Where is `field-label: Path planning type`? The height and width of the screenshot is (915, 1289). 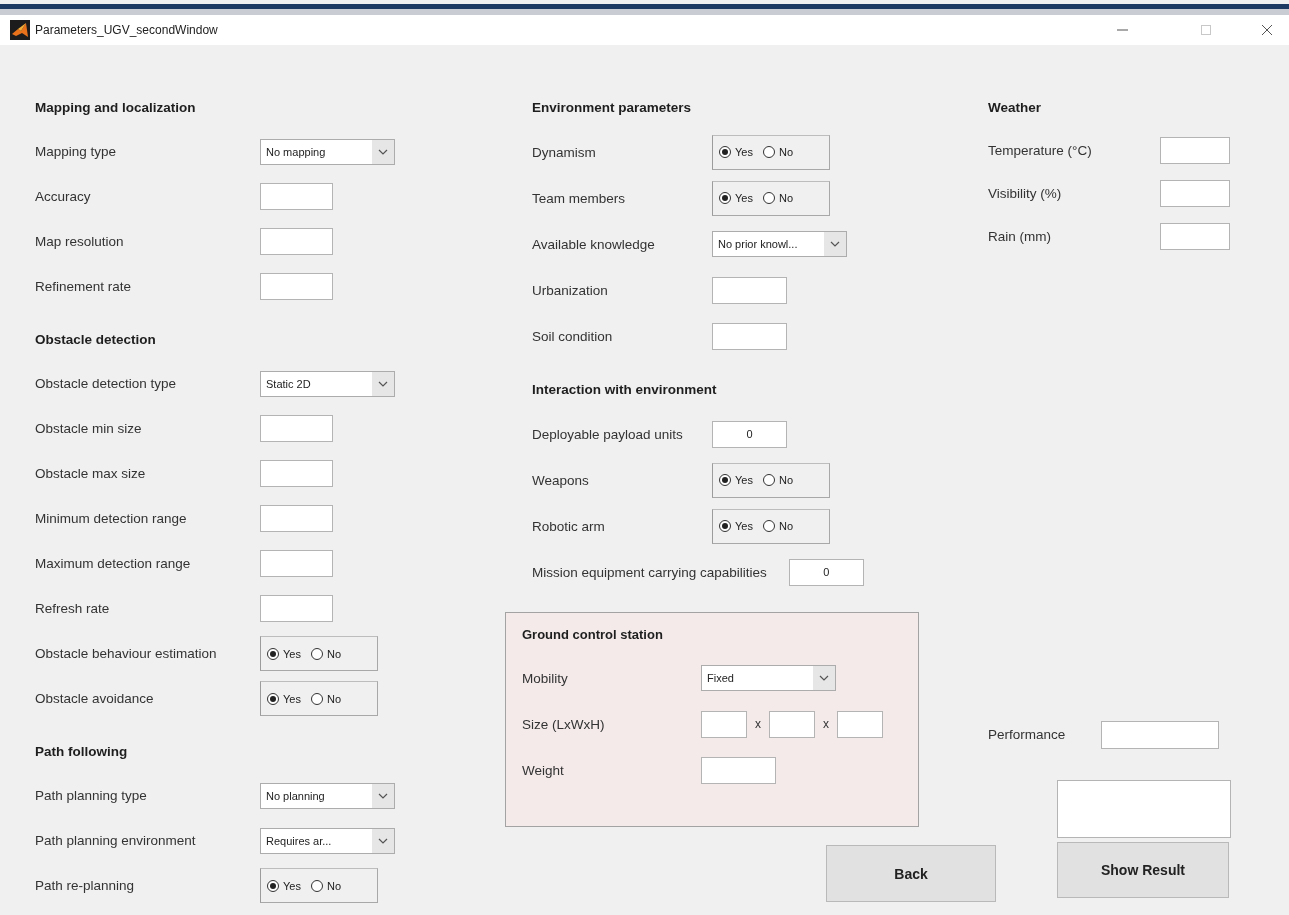
field-label: Path planning type is located at coordinates (91, 795).